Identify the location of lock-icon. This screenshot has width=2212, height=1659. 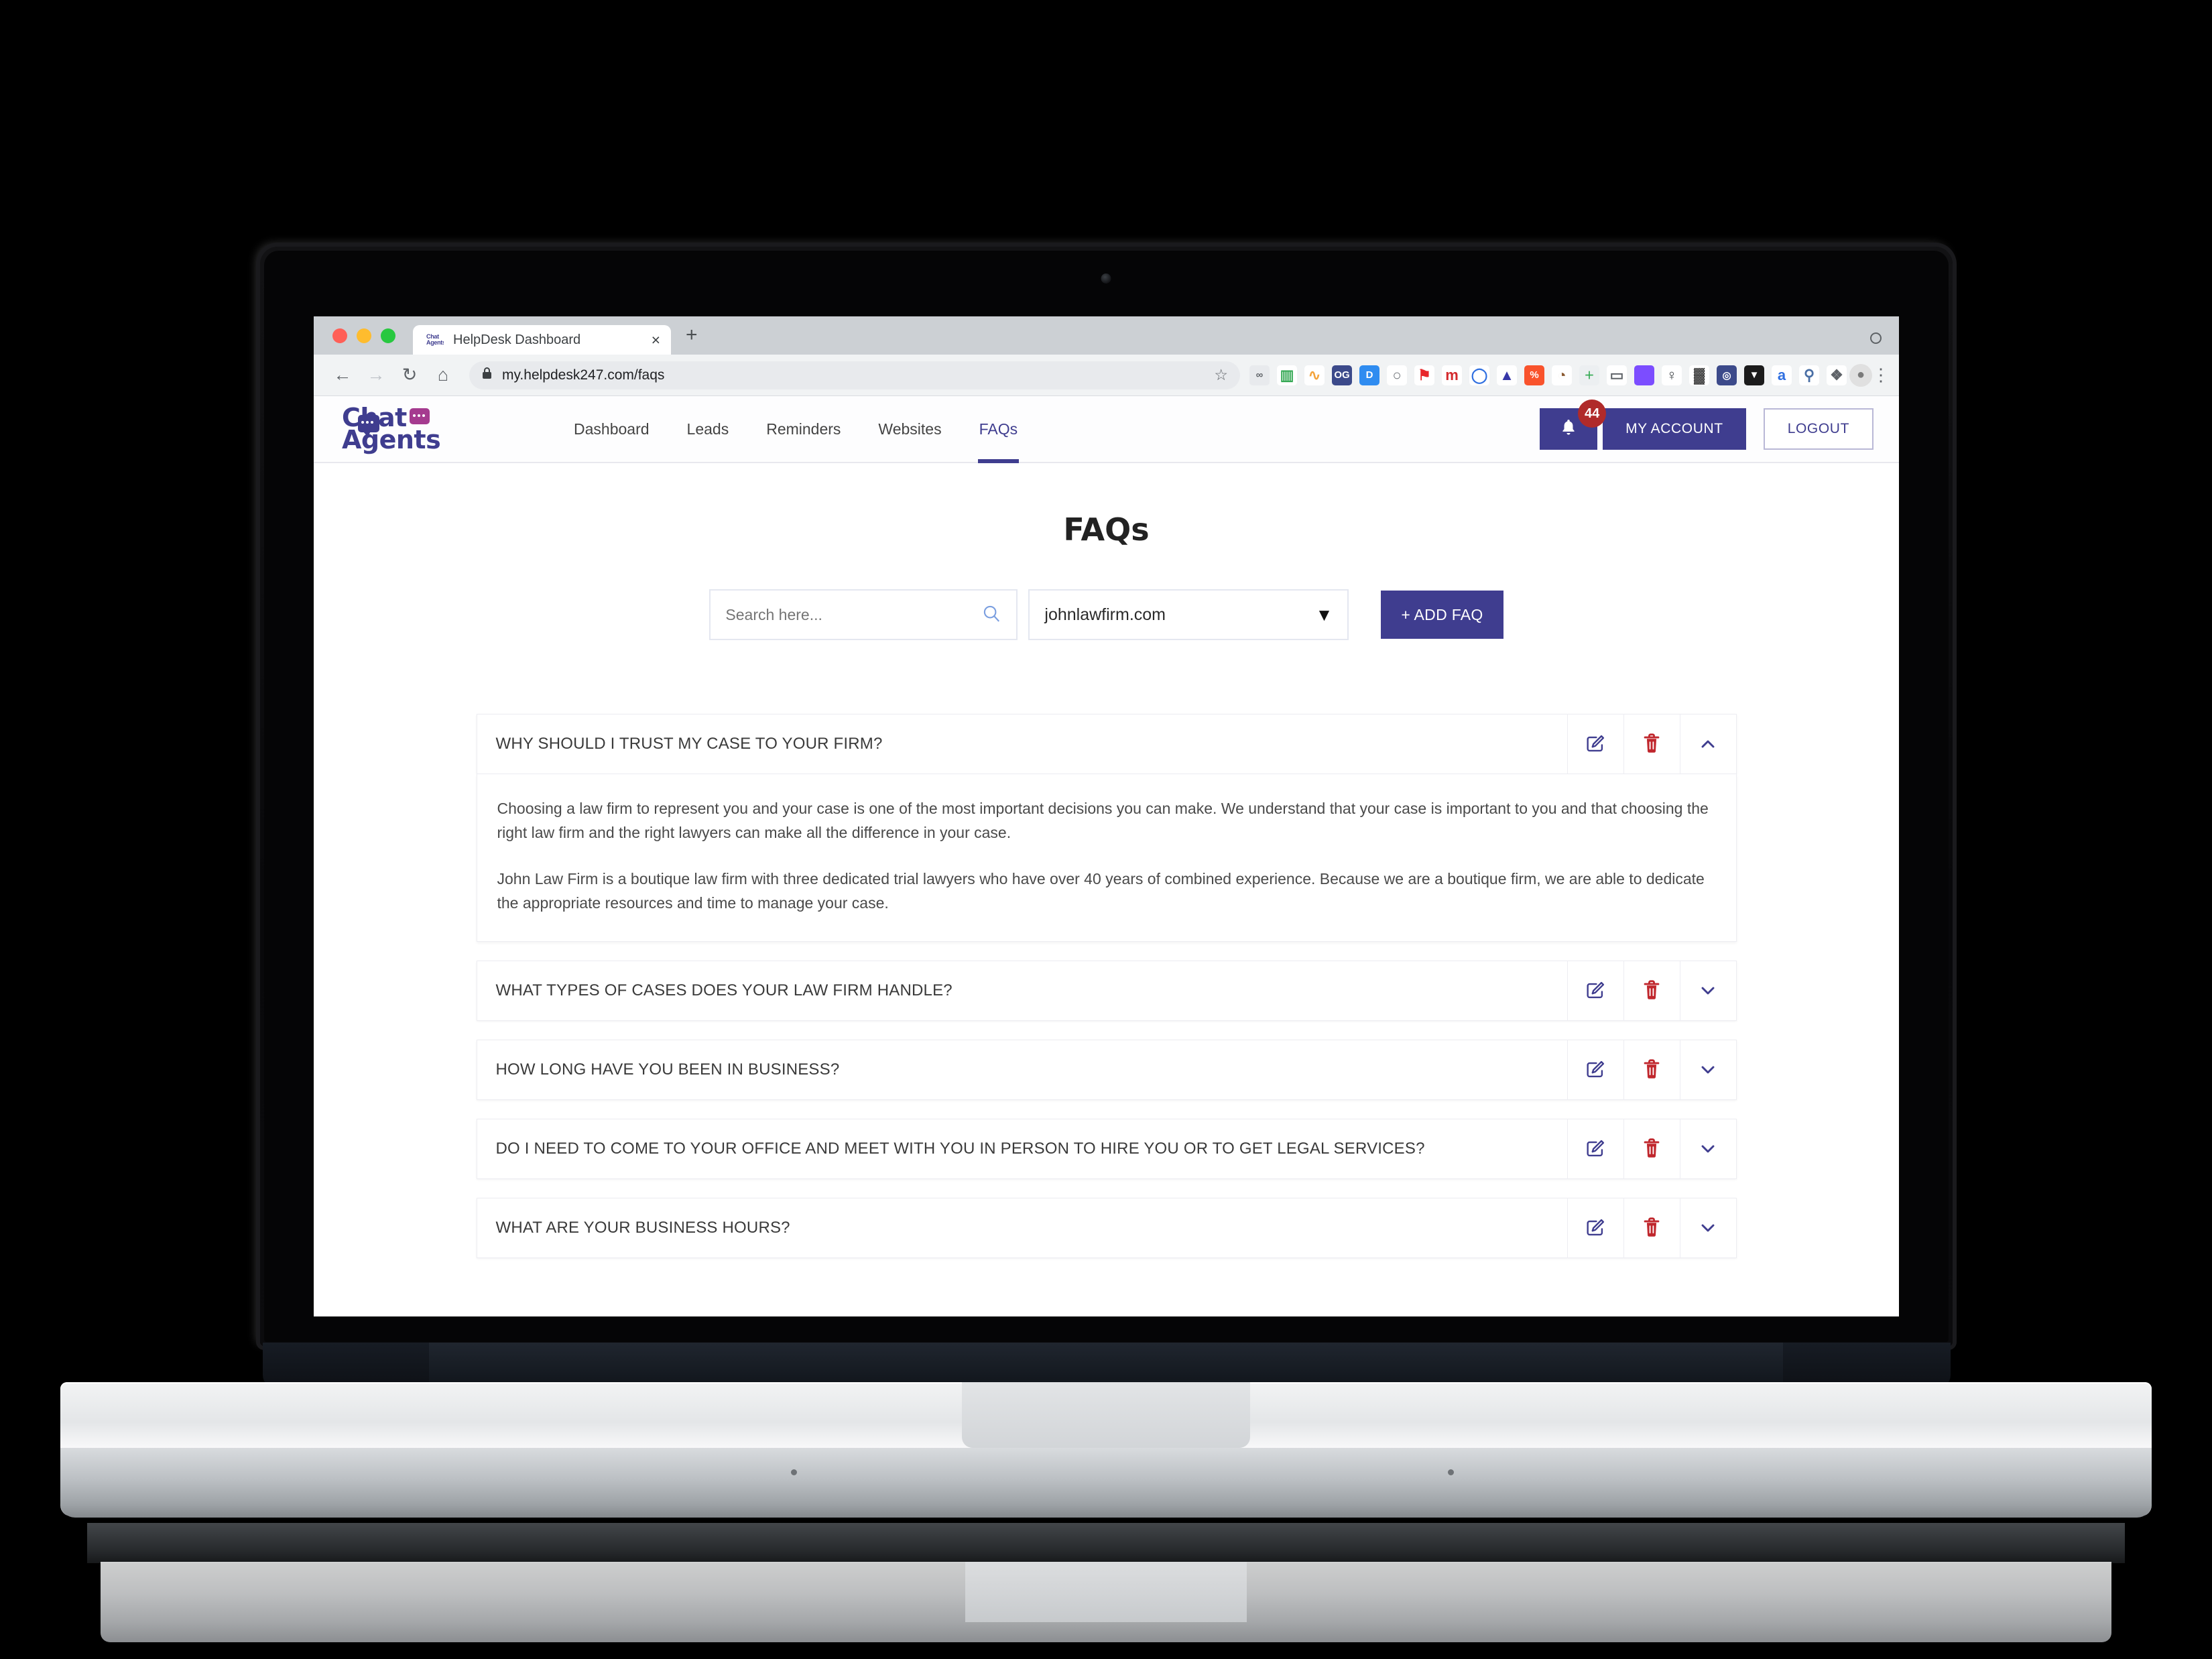
(487, 375).